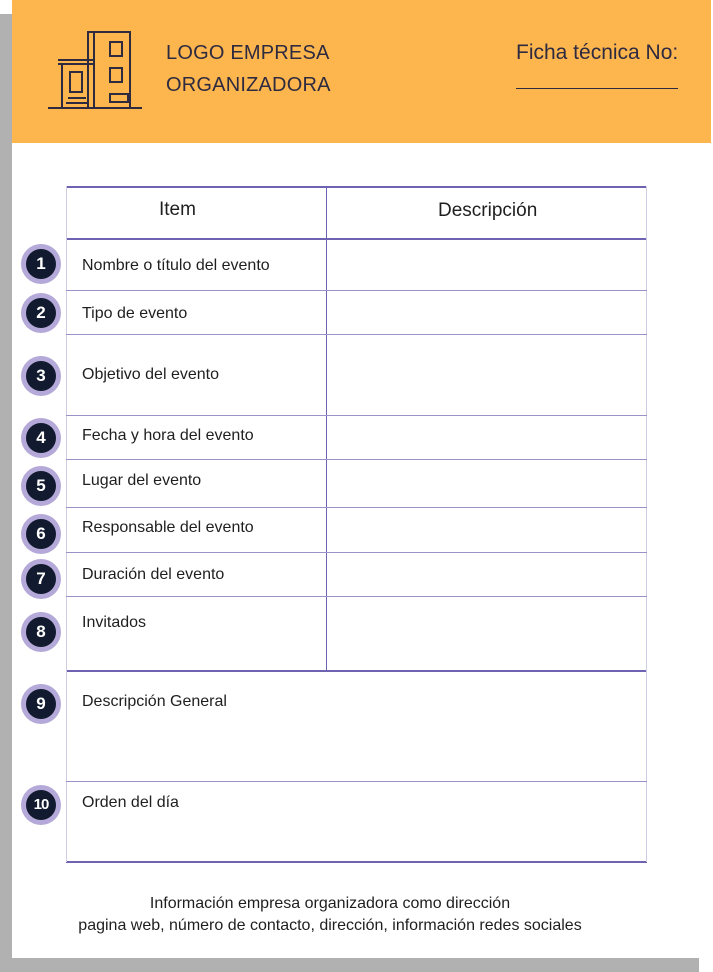  I want to click on row-number: 3, so click(41, 376).